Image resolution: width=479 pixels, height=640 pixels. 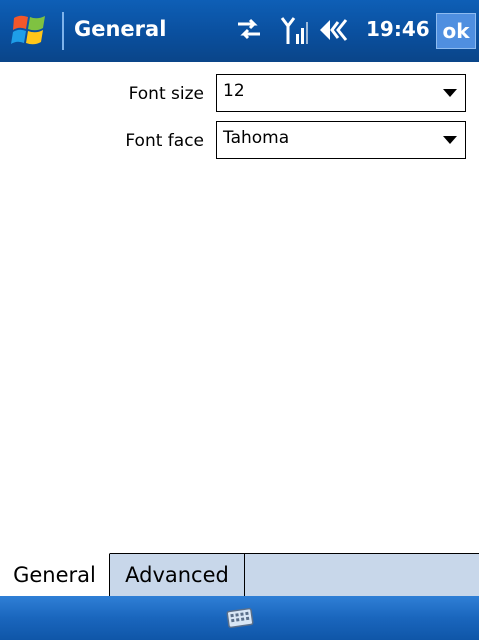 I want to click on font-face-value: Tahoma, so click(x=256, y=138).